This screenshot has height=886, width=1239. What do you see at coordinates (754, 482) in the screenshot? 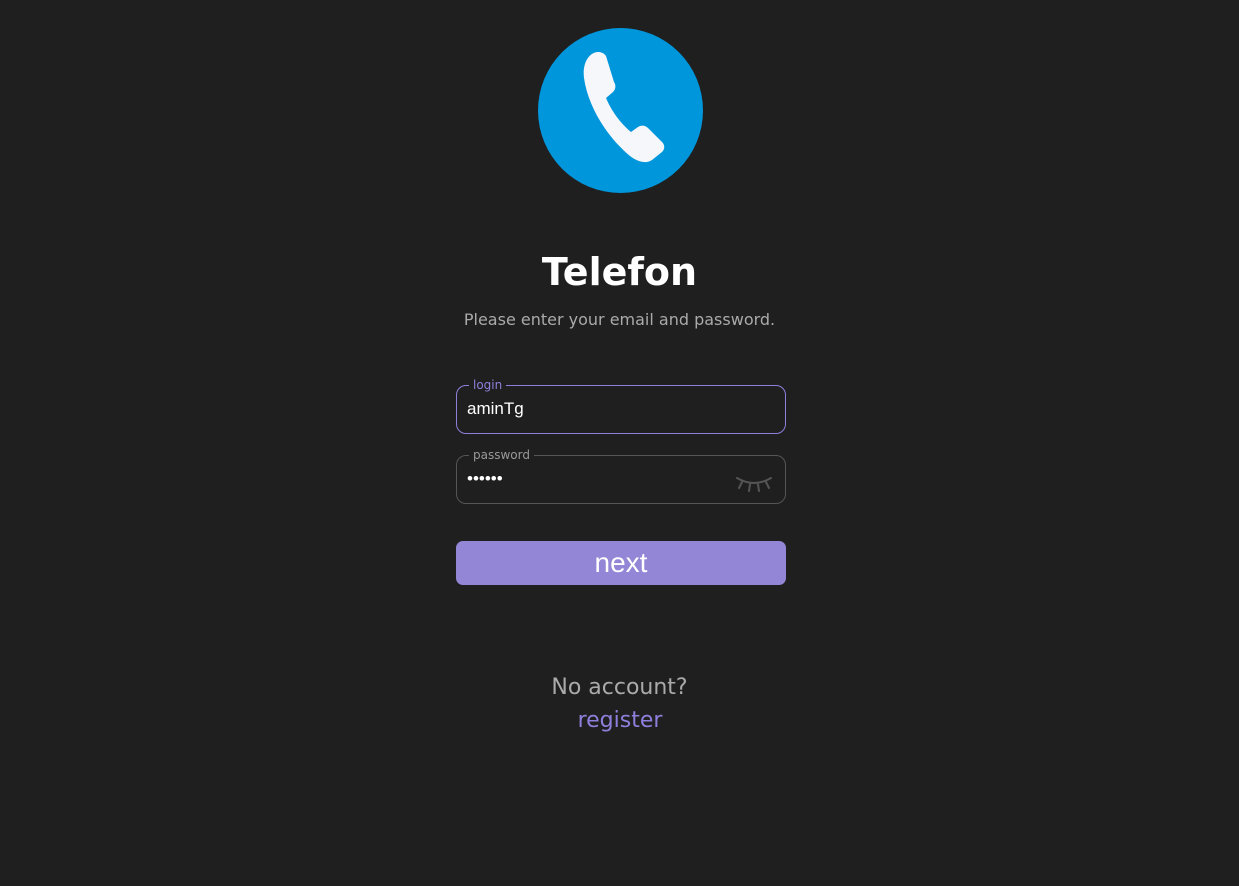
I see `eye-closed-icon` at bounding box center [754, 482].